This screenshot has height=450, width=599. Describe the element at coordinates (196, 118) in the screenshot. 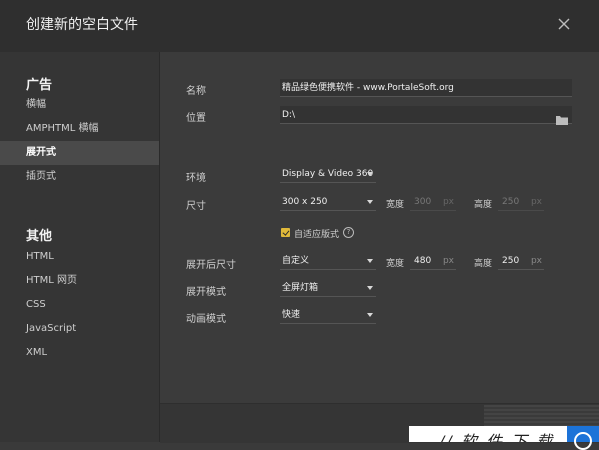

I see `location-label: 位置` at that location.